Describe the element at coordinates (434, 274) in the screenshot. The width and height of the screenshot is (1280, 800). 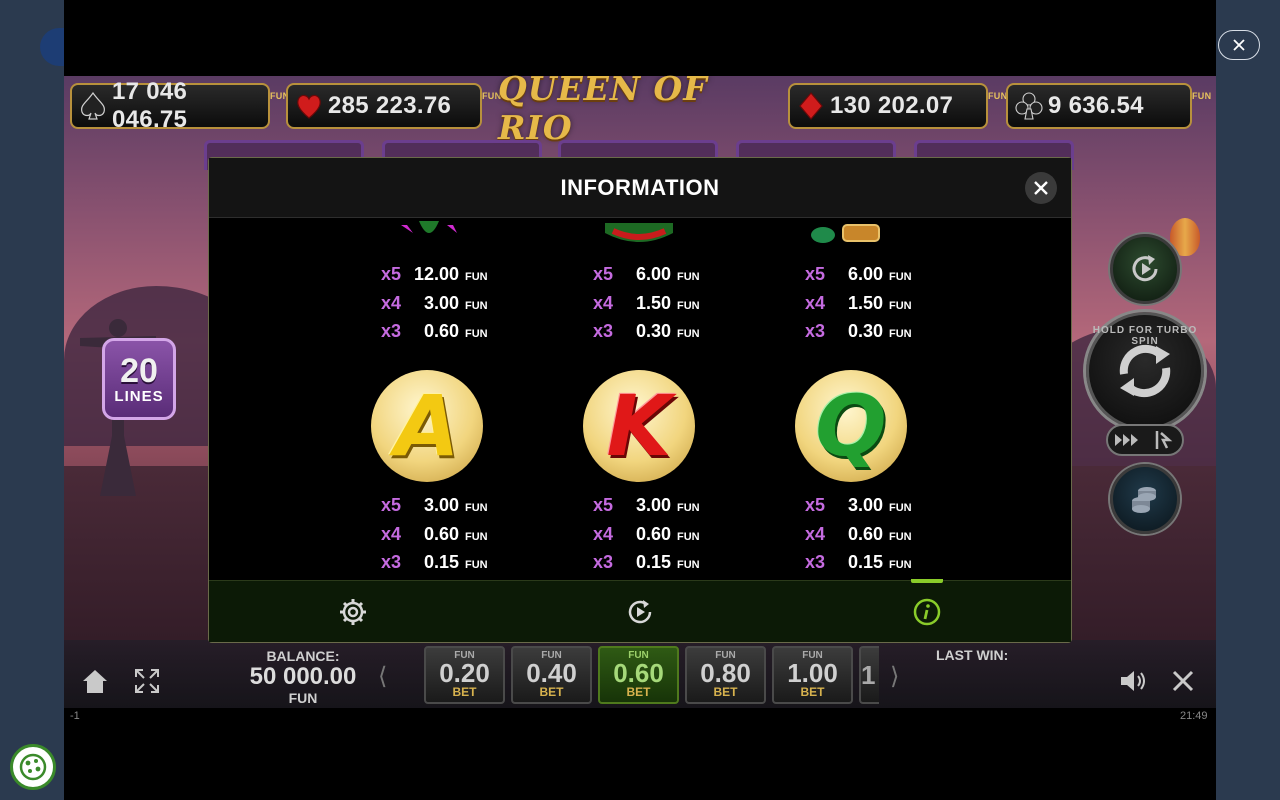
I see `pay-row: x5 12.00 FUN` at that location.